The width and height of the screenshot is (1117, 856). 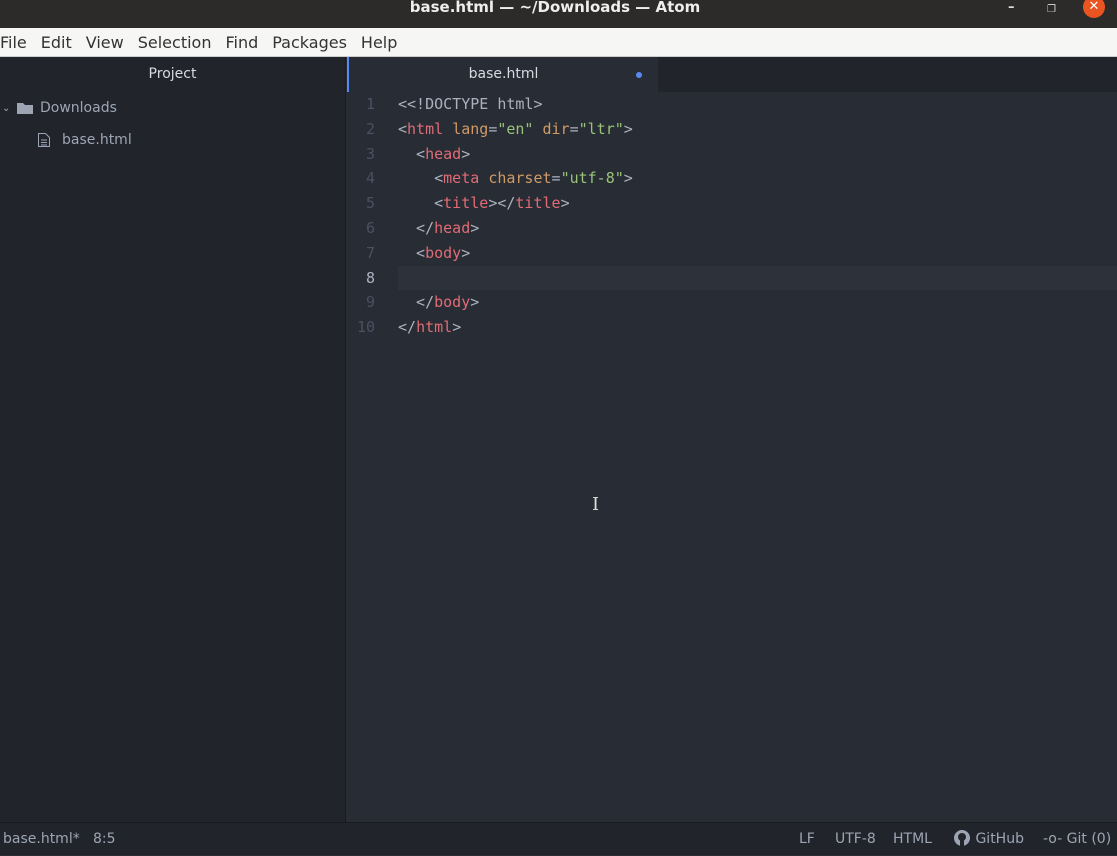 What do you see at coordinates (25, 108) in the screenshot?
I see `folder-icon` at bounding box center [25, 108].